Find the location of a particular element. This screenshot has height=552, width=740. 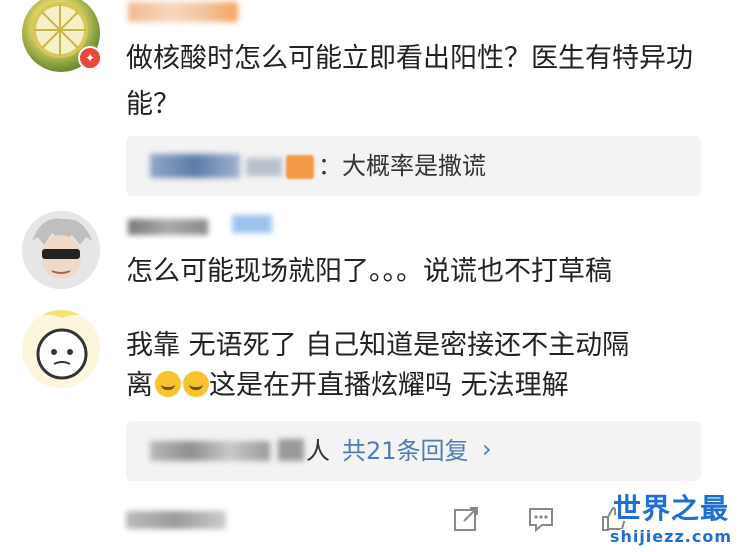

anime-avatar-image is located at coordinates (61, 250).